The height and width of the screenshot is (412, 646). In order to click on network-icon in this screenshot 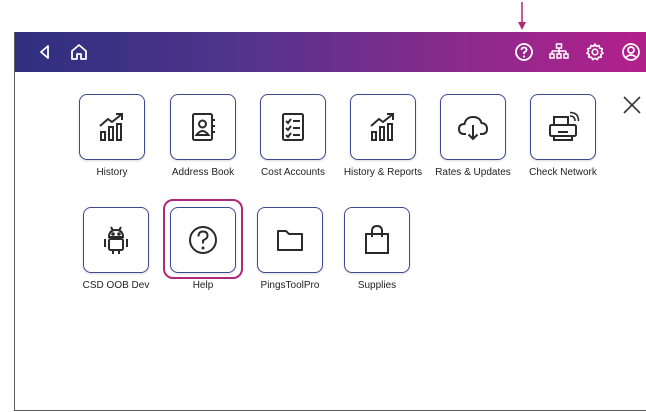, I will do `click(559, 52)`.